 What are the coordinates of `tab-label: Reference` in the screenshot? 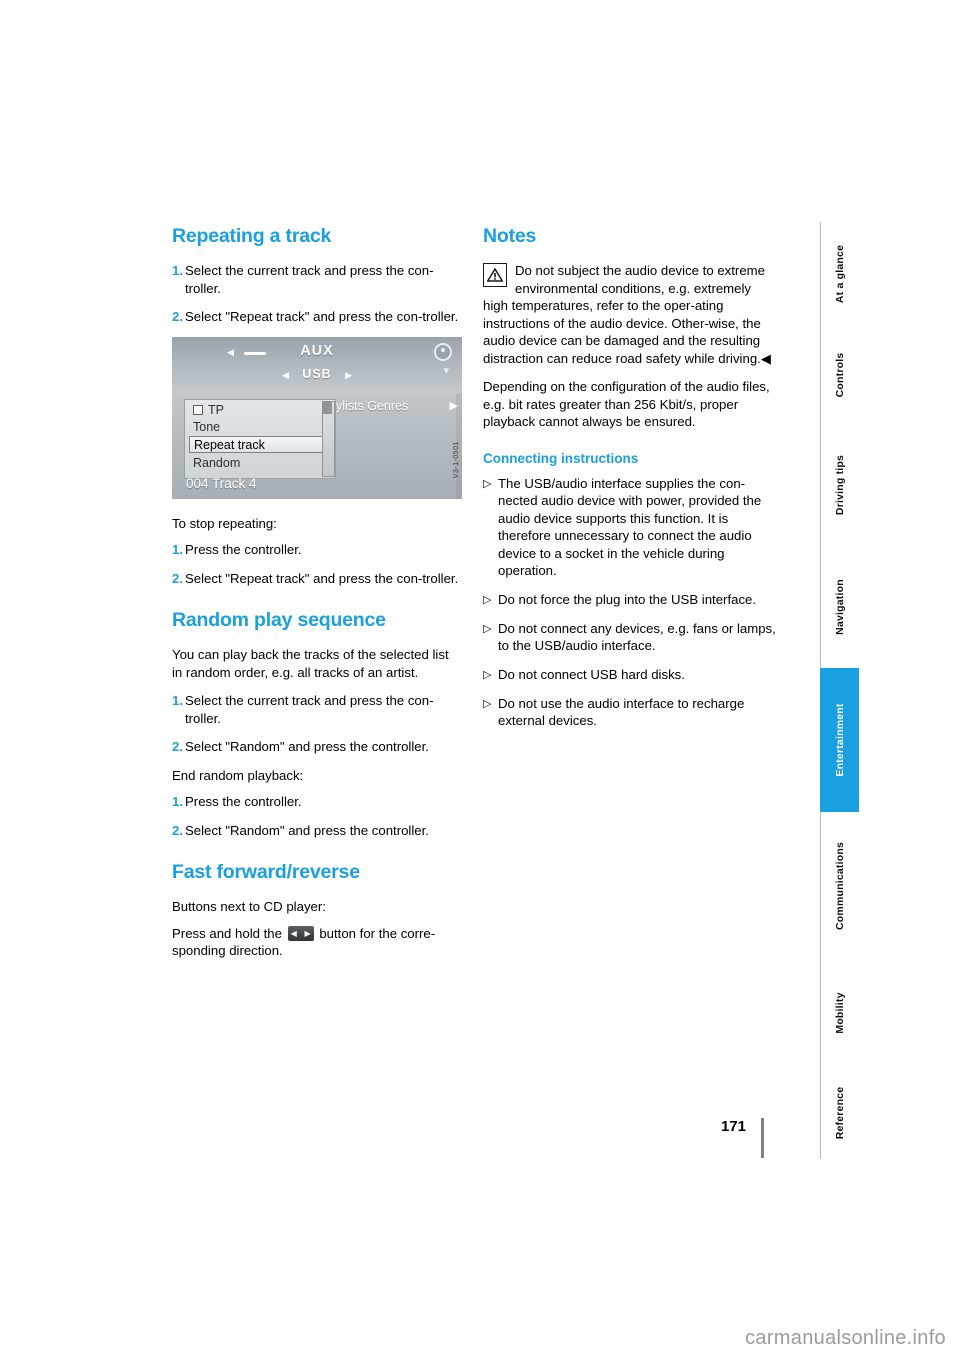 It's located at (840, 1112).